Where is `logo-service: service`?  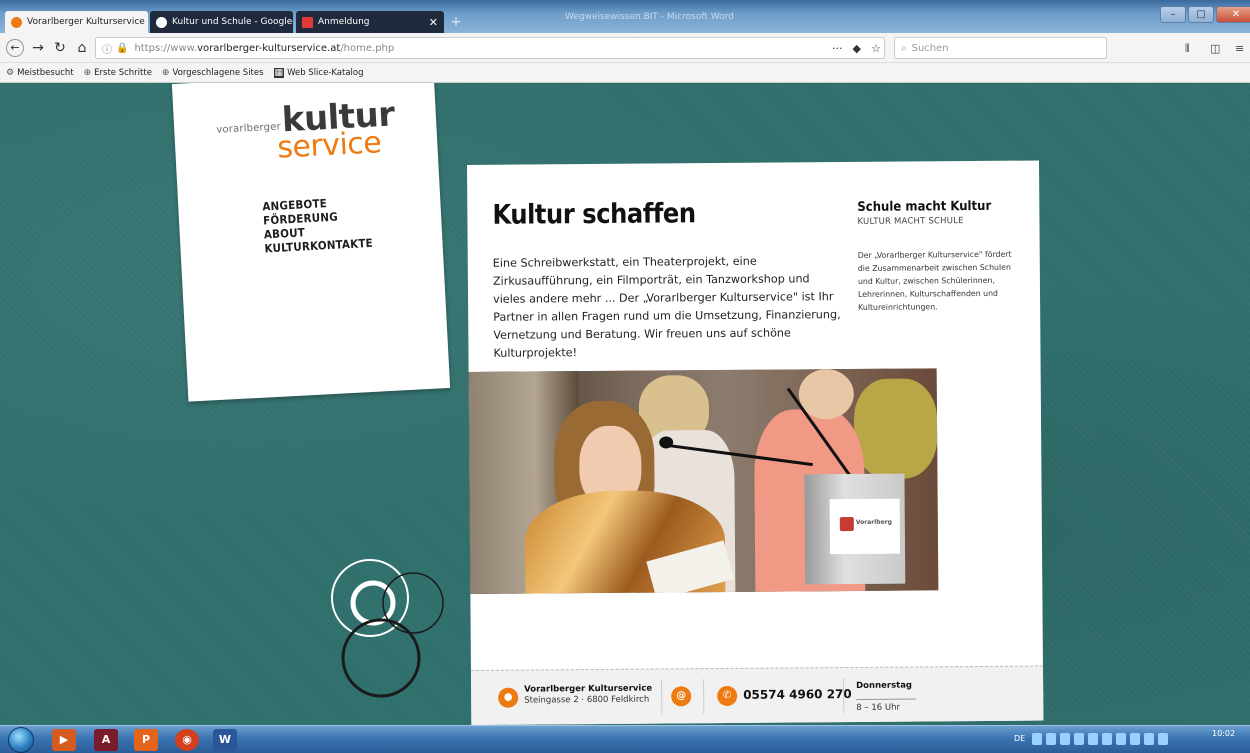 logo-service: service is located at coordinates (329, 145).